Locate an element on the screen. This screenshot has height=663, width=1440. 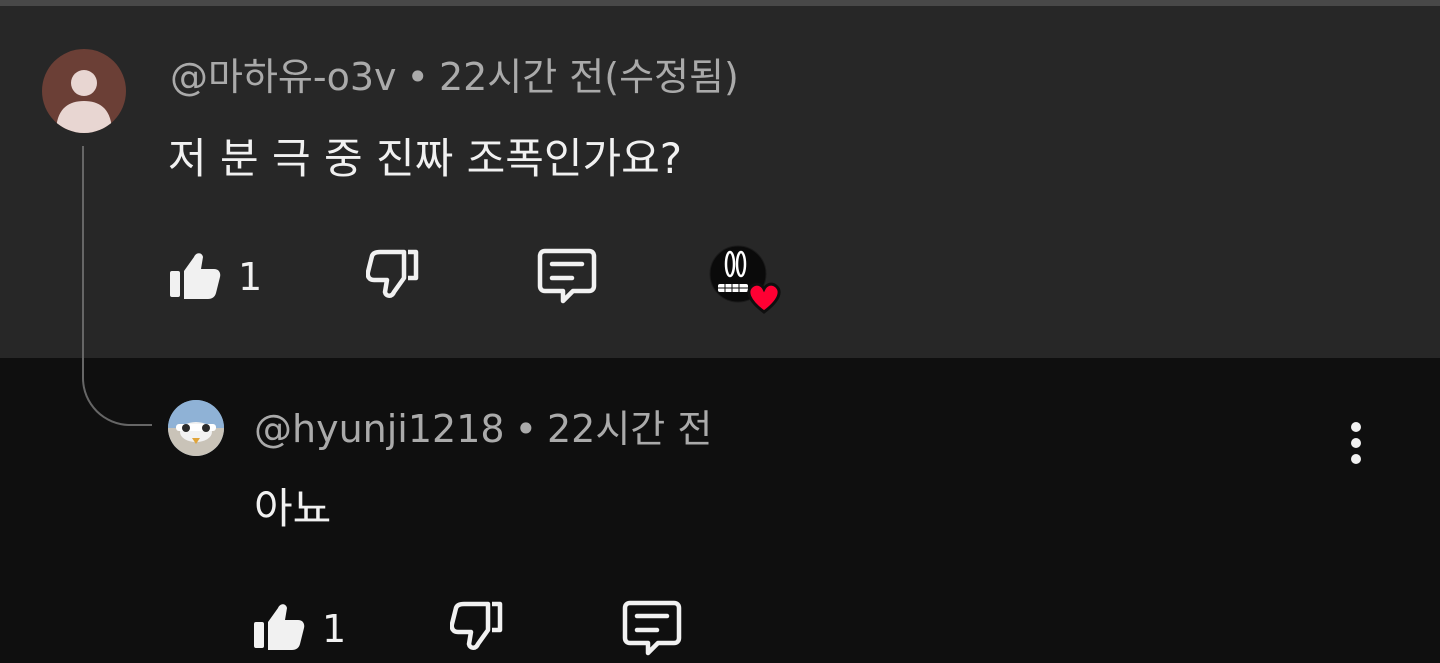
reply-like-count: 1 is located at coordinates (334, 629).